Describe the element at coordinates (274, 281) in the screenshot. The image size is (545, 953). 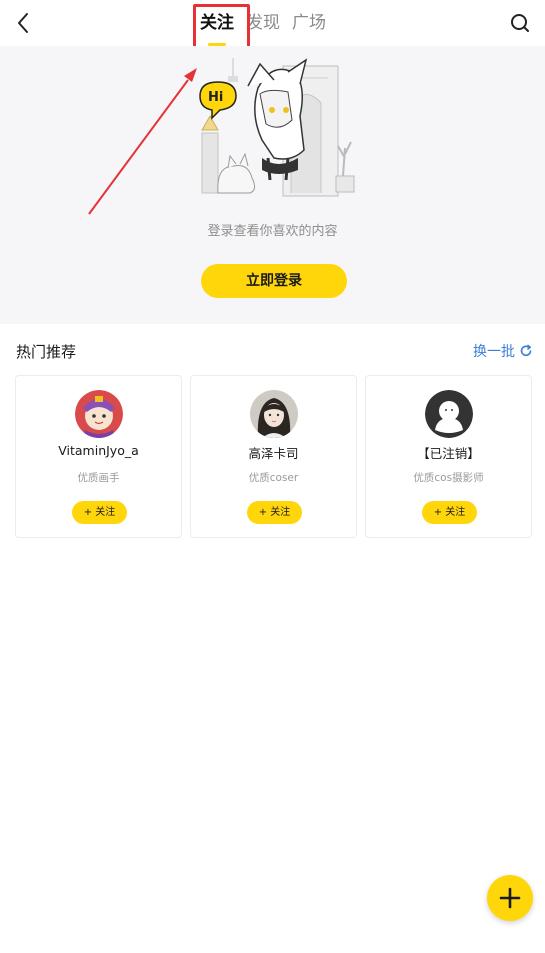
I see `login-button: 立即登录` at that location.